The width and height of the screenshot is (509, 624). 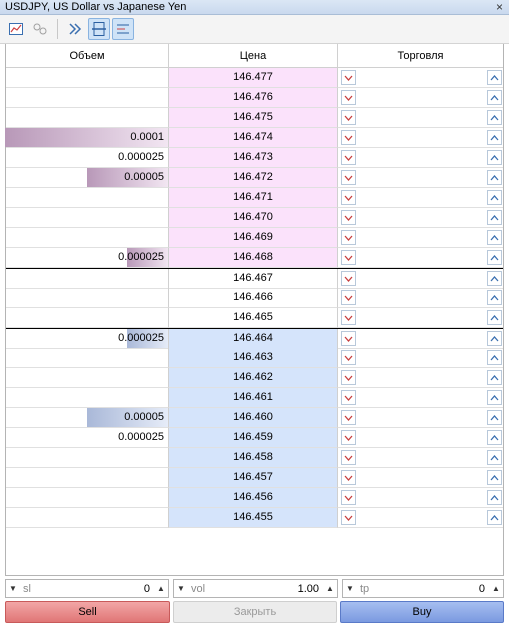 What do you see at coordinates (253, 398) in the screenshot?
I see `price-cell: 146.461` at bounding box center [253, 398].